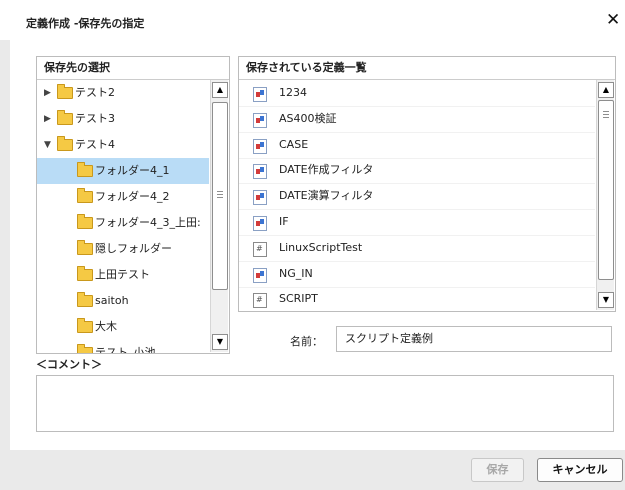 This screenshot has width=625, height=490. I want to click on tree-item-label: フォルダー4_1, so click(132, 170).